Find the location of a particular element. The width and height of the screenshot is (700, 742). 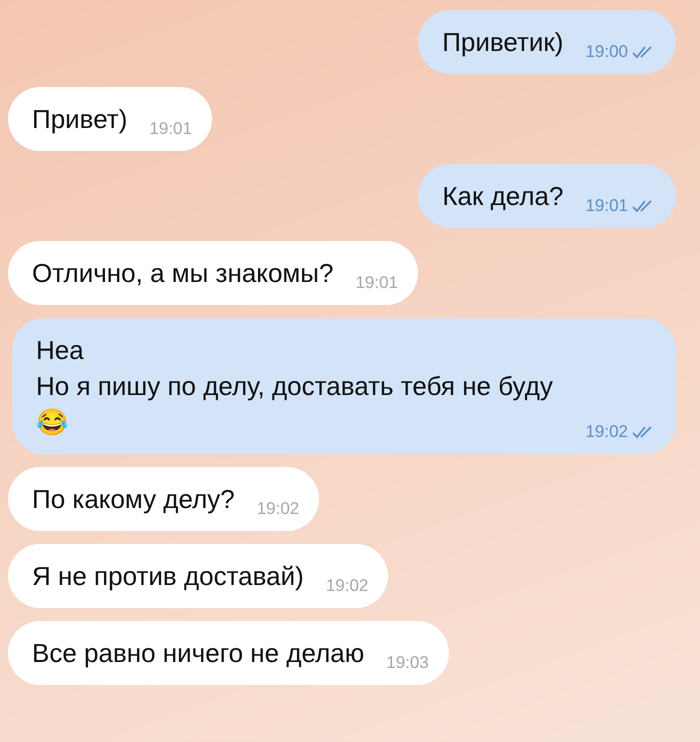

message-text: Как дела? is located at coordinates (503, 196).